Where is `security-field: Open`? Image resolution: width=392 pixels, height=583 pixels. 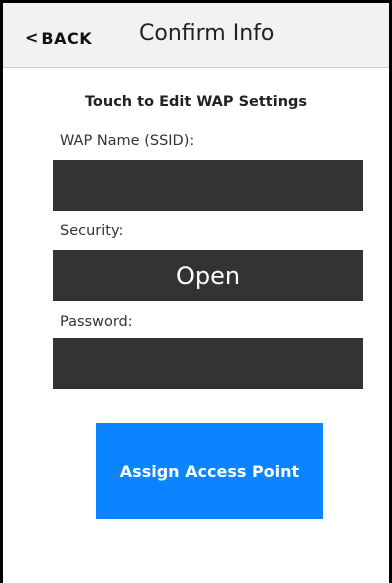
security-field: Open is located at coordinates (208, 275).